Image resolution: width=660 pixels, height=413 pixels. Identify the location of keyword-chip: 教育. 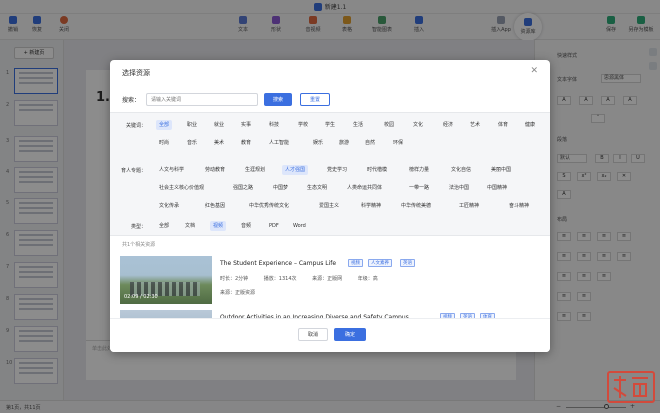
(246, 143).